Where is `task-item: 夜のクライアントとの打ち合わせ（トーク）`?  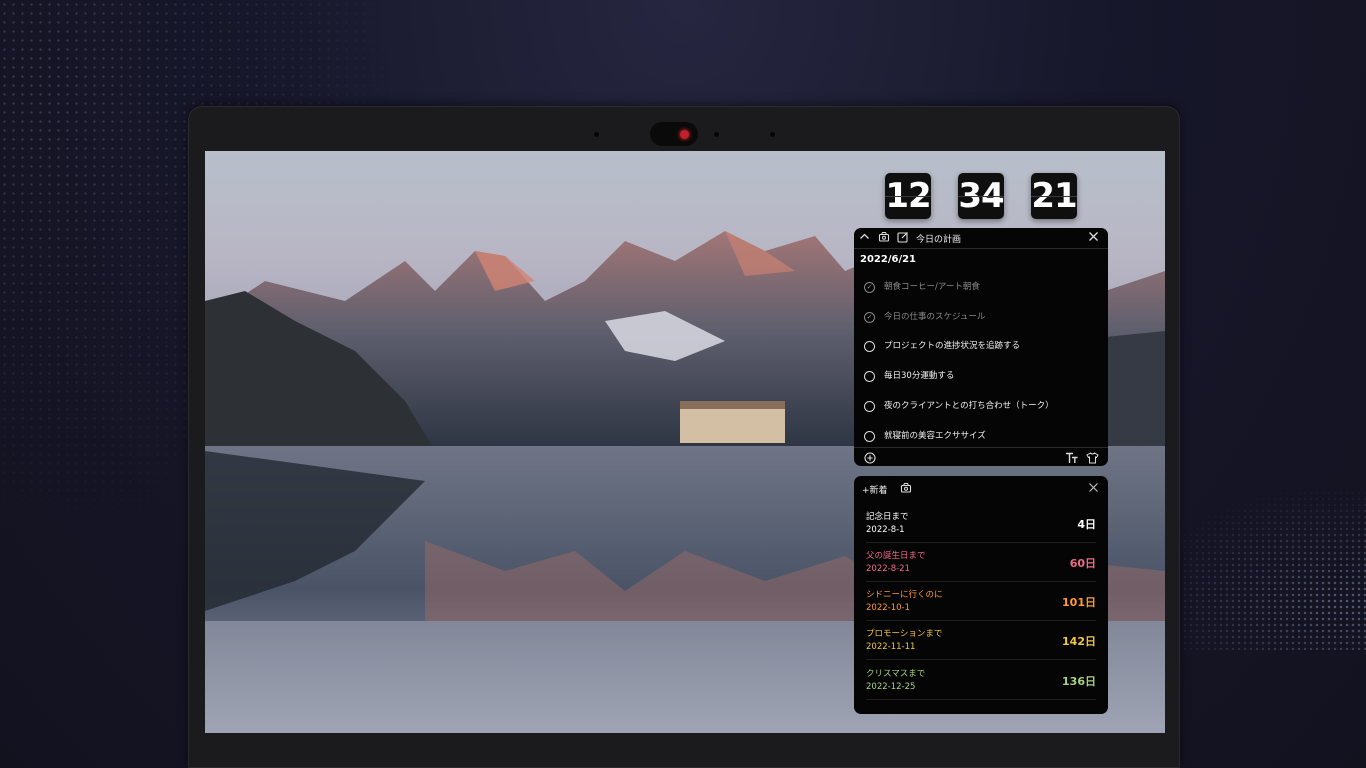
task-item: 夜のクライアントとの打ち合わせ（トーク） is located at coordinates (984, 407).